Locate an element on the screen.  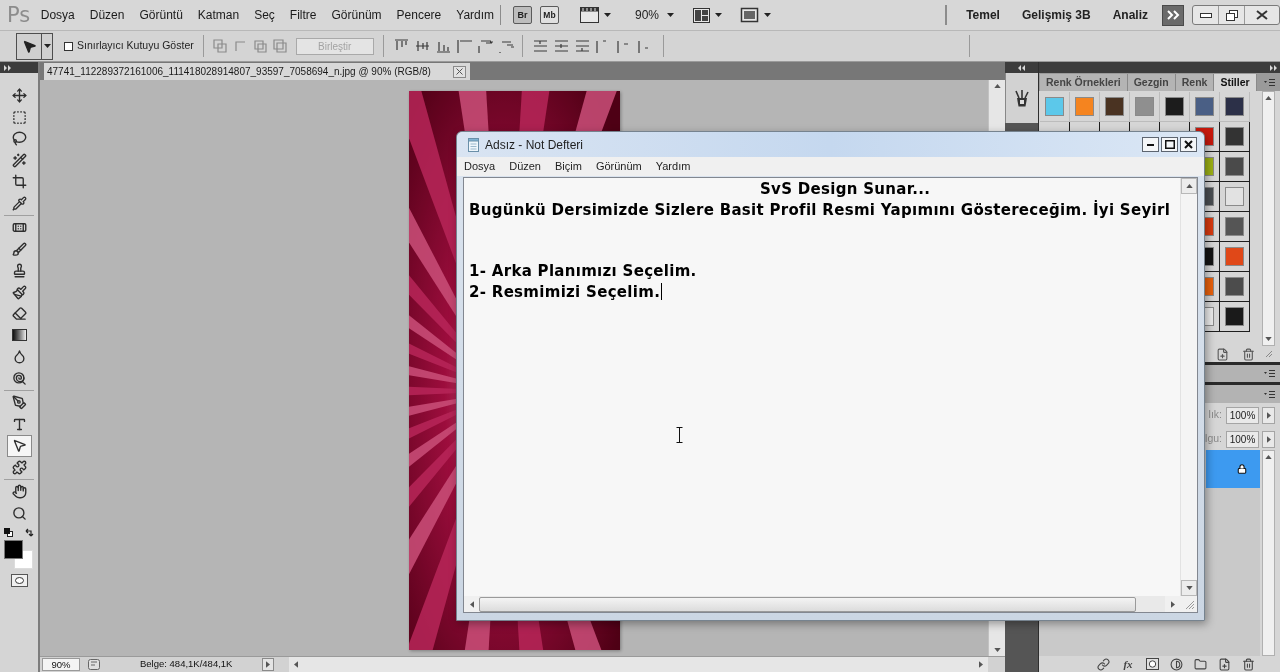
maximize-button is located at coordinates (1169, 144).